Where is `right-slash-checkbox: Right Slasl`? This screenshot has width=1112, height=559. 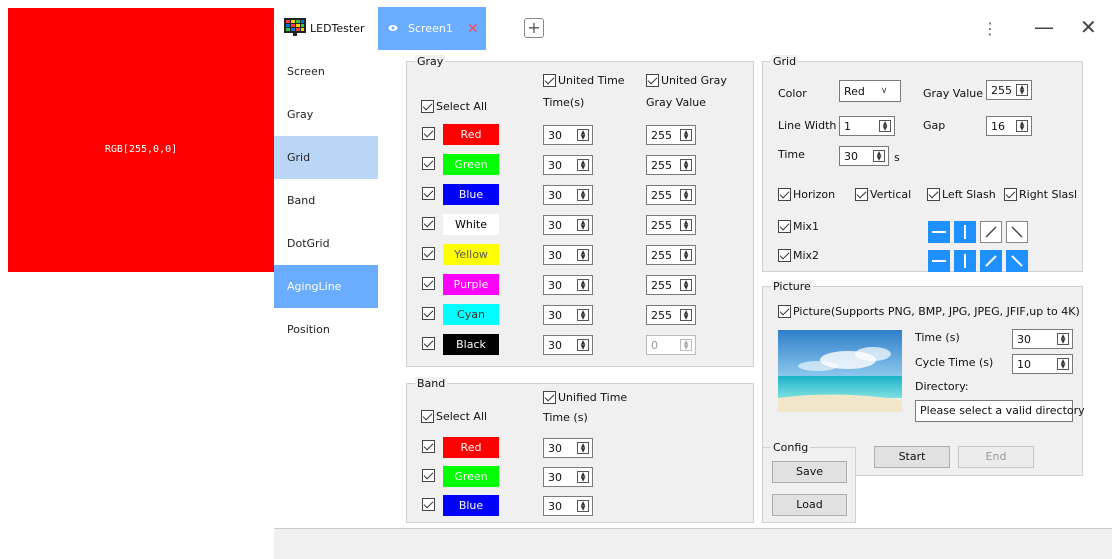 right-slash-checkbox: Right Slasl is located at coordinates (1043, 194).